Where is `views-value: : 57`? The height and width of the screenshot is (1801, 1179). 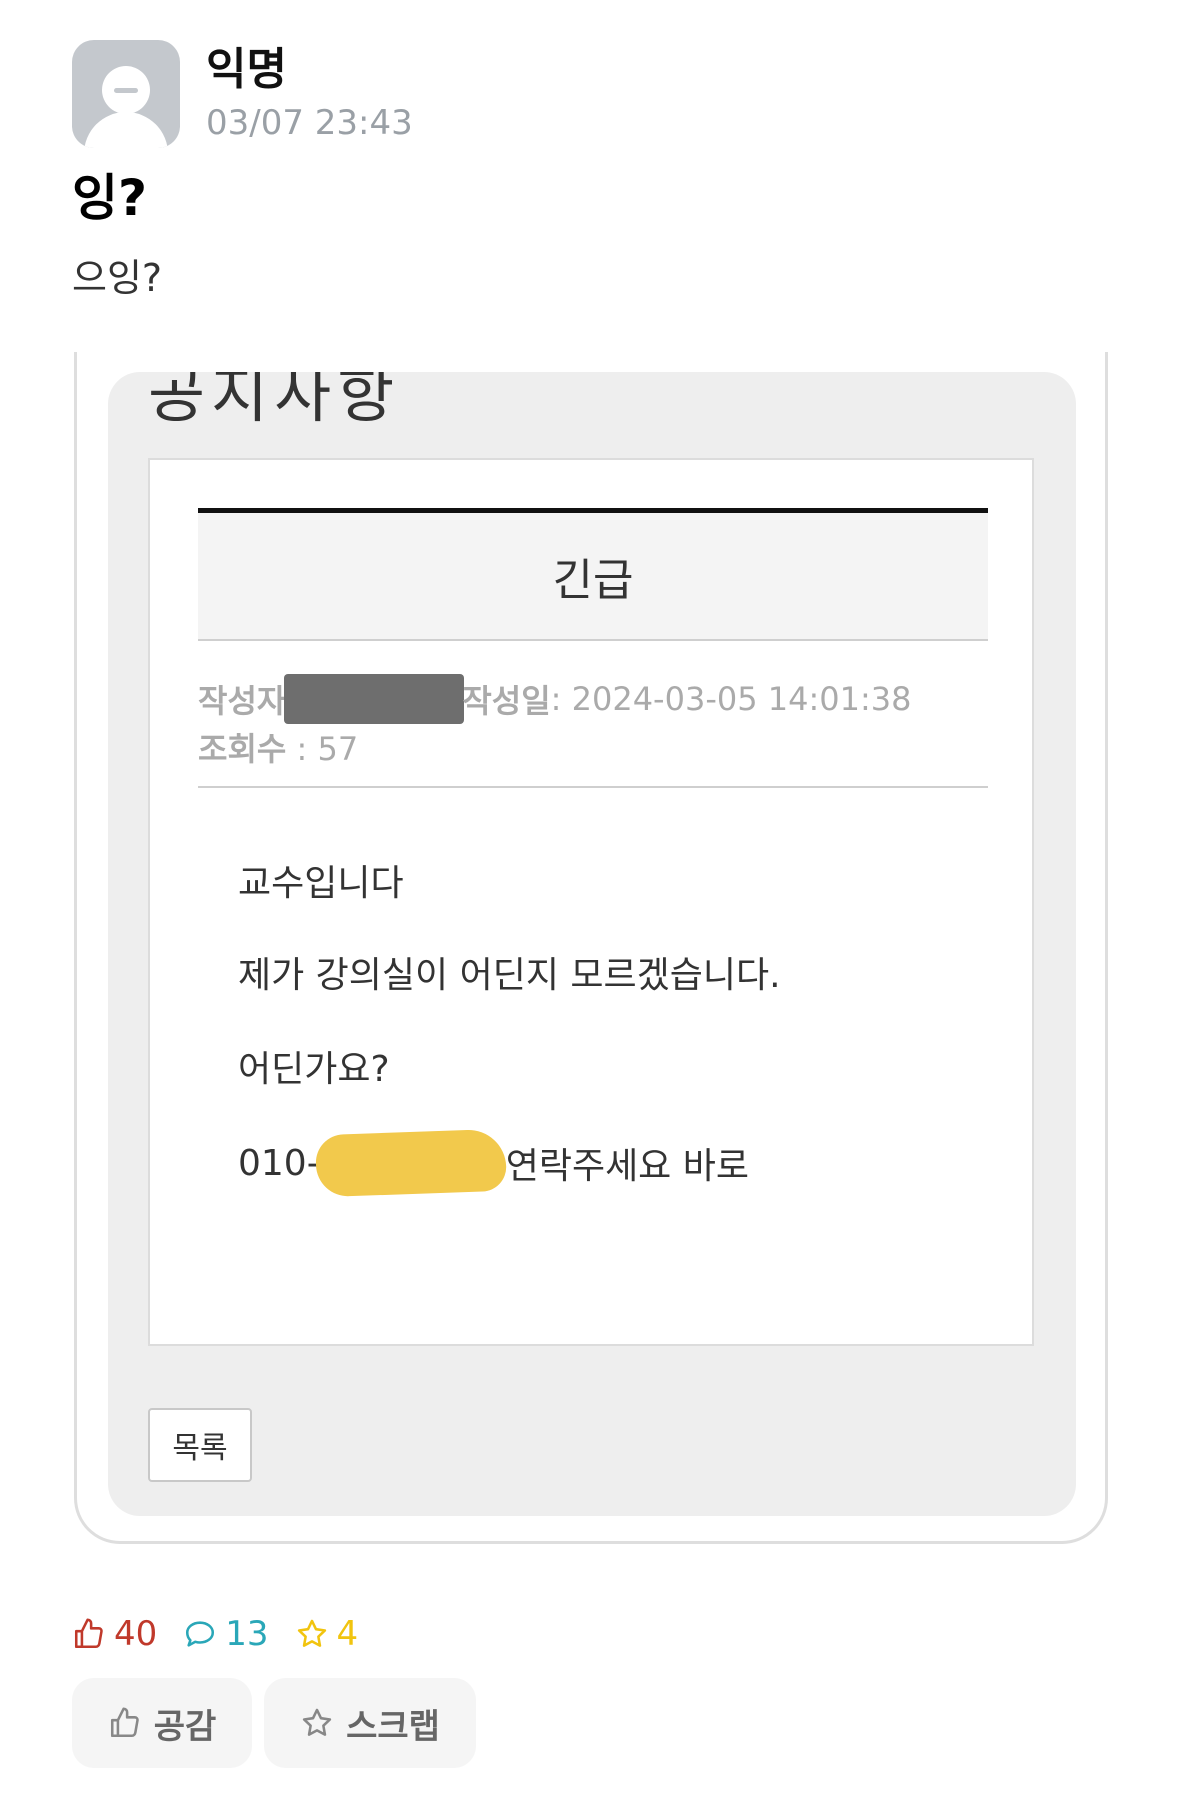 views-value: : 57 is located at coordinates (322, 749).